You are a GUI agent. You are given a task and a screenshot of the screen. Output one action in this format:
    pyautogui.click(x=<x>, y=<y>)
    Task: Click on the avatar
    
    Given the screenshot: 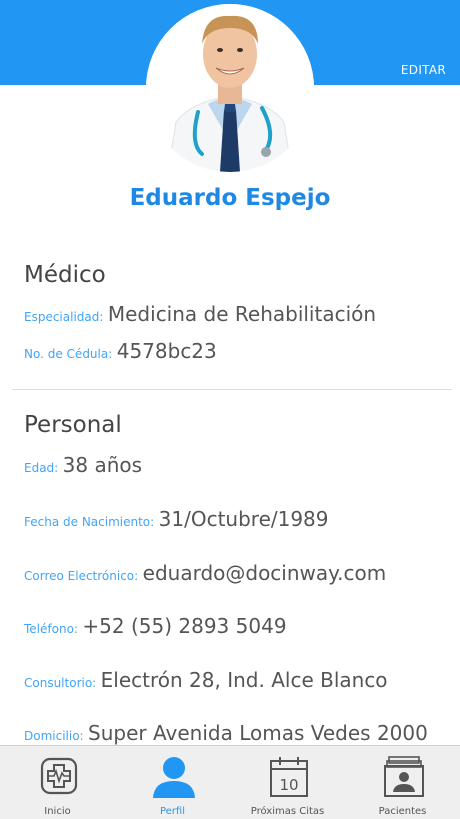 What is the action you would take?
    pyautogui.click(x=230, y=88)
    